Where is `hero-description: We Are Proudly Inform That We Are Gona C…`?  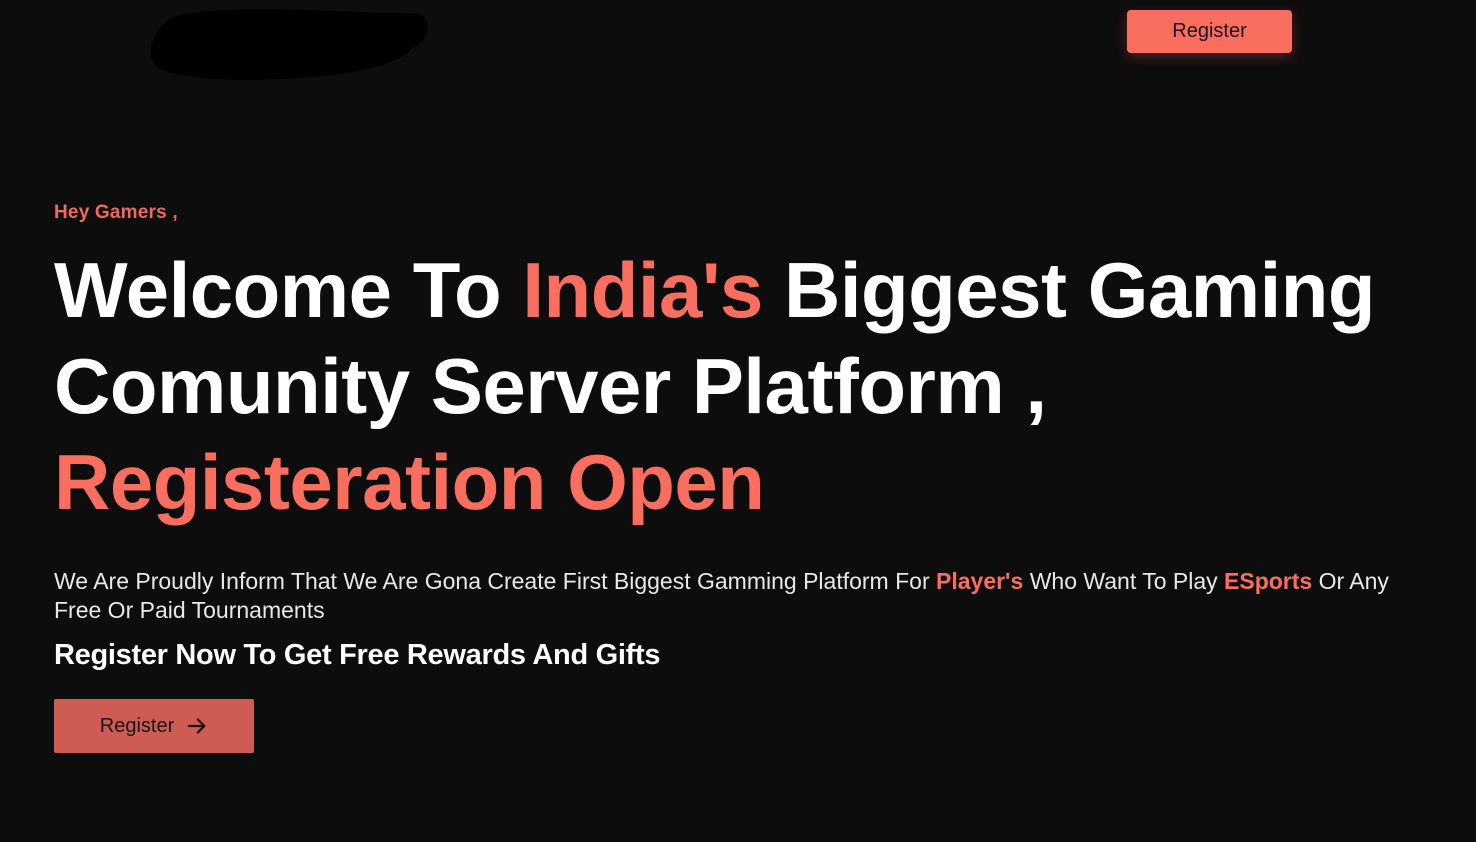
hero-description: We Are Proudly Inform That We Are Gona C… is located at coordinates (739, 596).